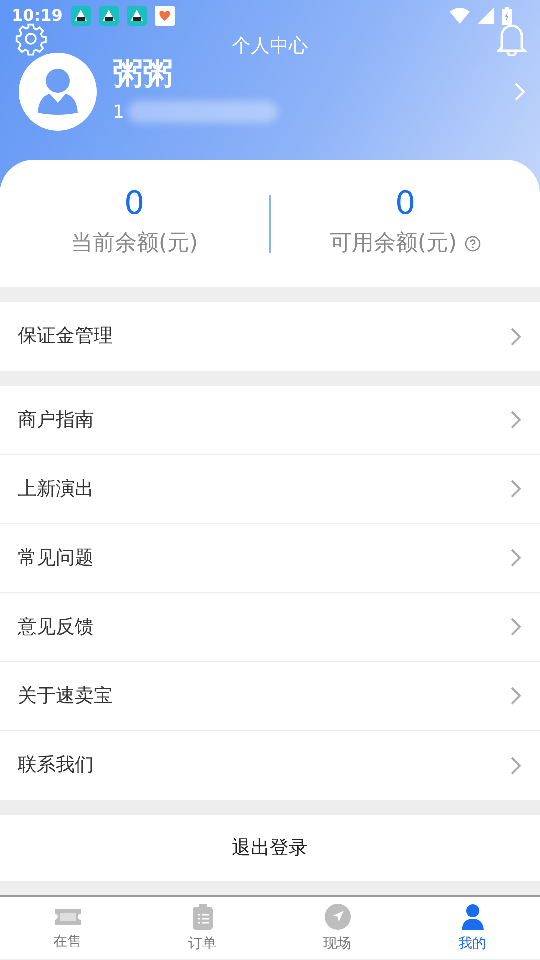  I want to click on phone-number: 1, so click(118, 112).